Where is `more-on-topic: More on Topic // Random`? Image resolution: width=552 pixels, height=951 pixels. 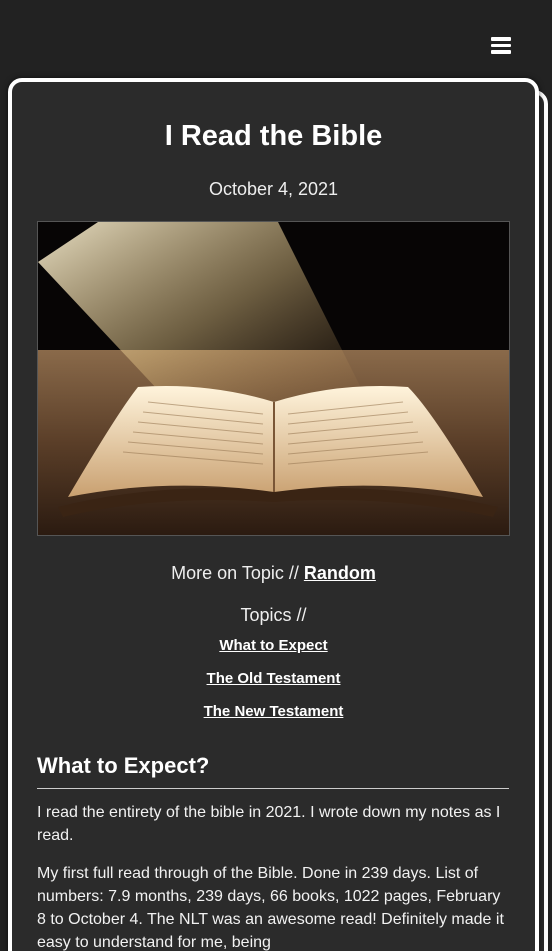 more-on-topic: More on Topic // Random is located at coordinates (273, 573).